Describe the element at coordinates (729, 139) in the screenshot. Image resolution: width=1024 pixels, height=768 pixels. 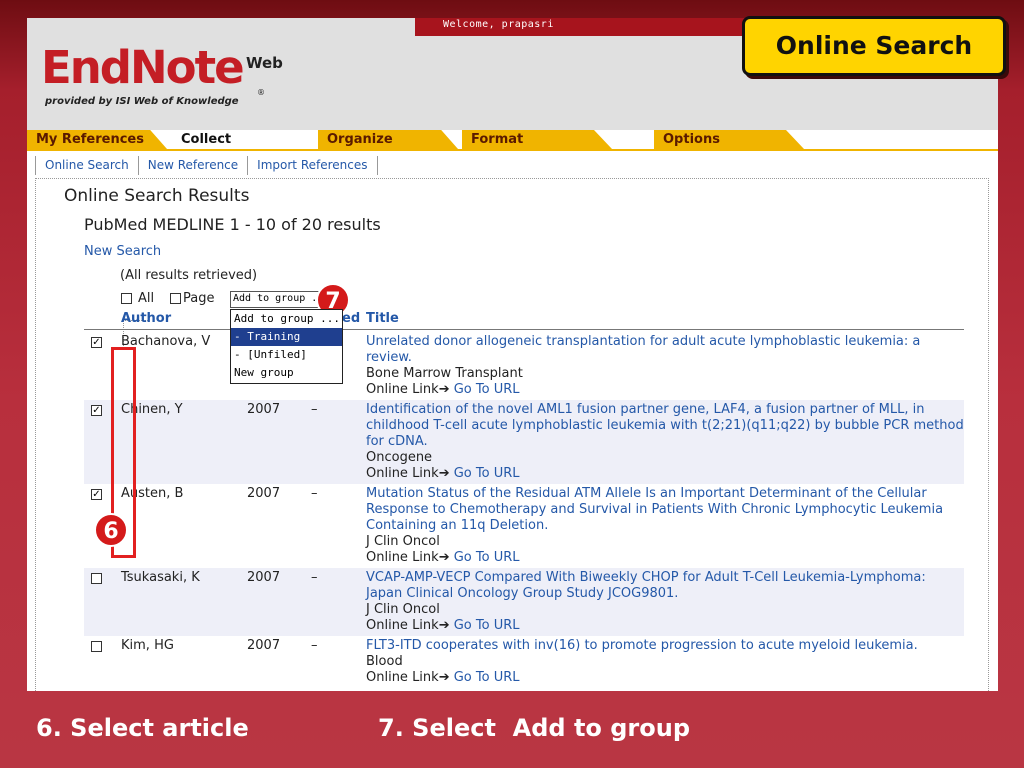
I see `tab-options: Options` at that location.